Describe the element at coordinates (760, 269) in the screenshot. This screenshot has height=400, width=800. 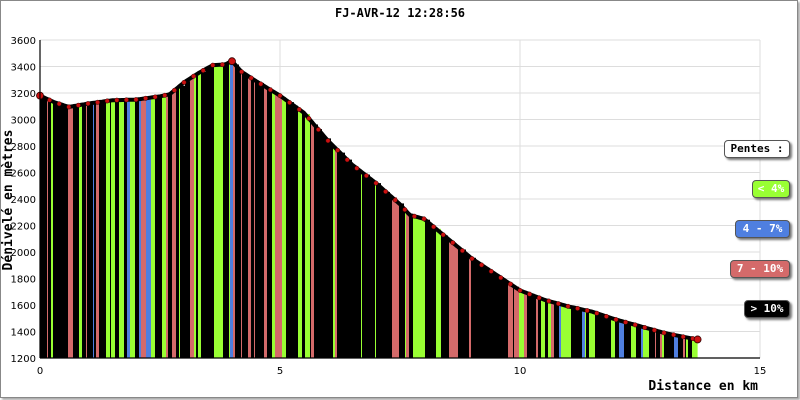
I see `legend-entry-steep: 7 - 10%` at that location.